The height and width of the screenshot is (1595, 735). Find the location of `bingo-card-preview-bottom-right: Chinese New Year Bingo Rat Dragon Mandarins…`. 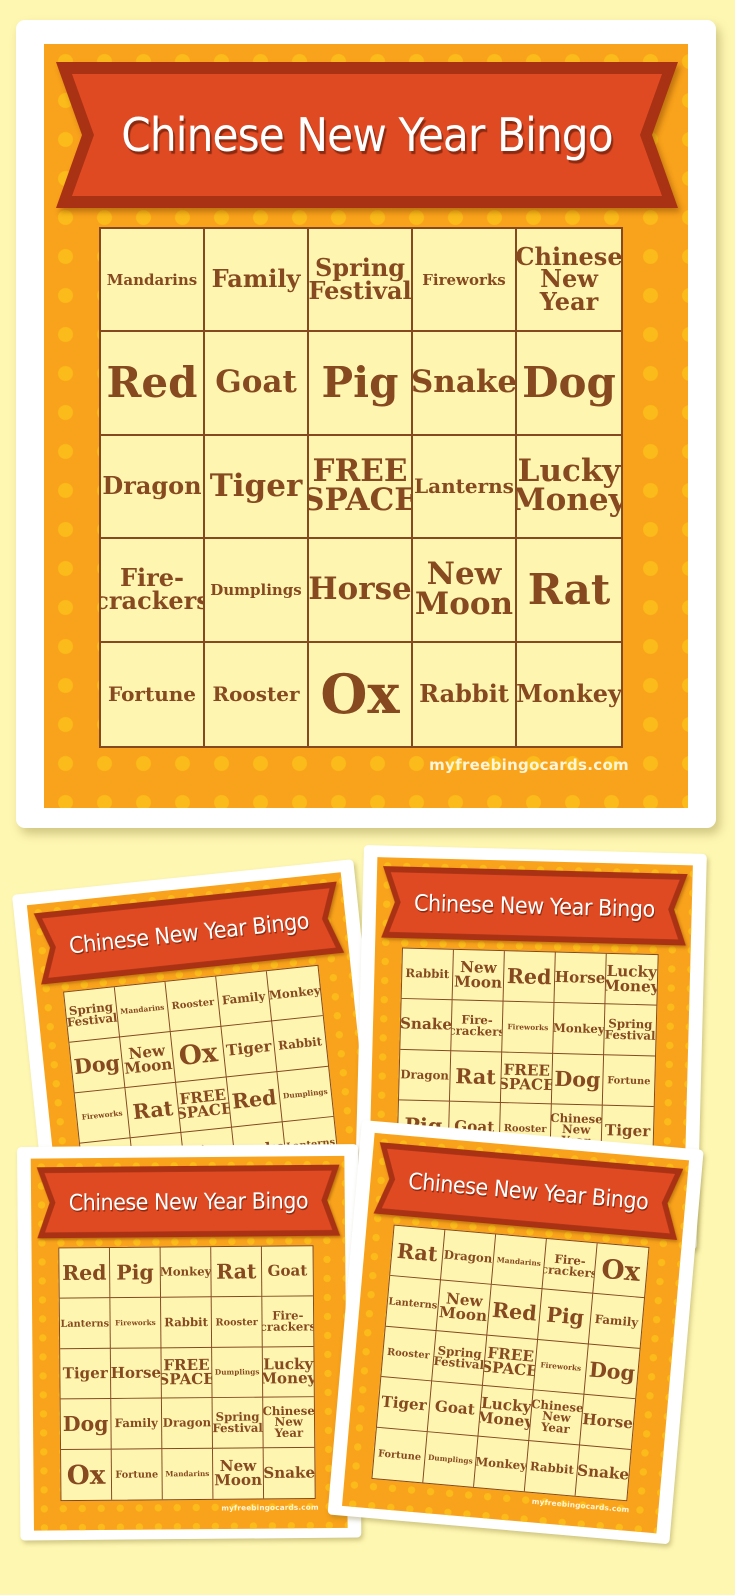

bingo-card-preview-bottom-right: Chinese New Year Bingo Rat Dragon Mandarins… is located at coordinates (515, 1332).